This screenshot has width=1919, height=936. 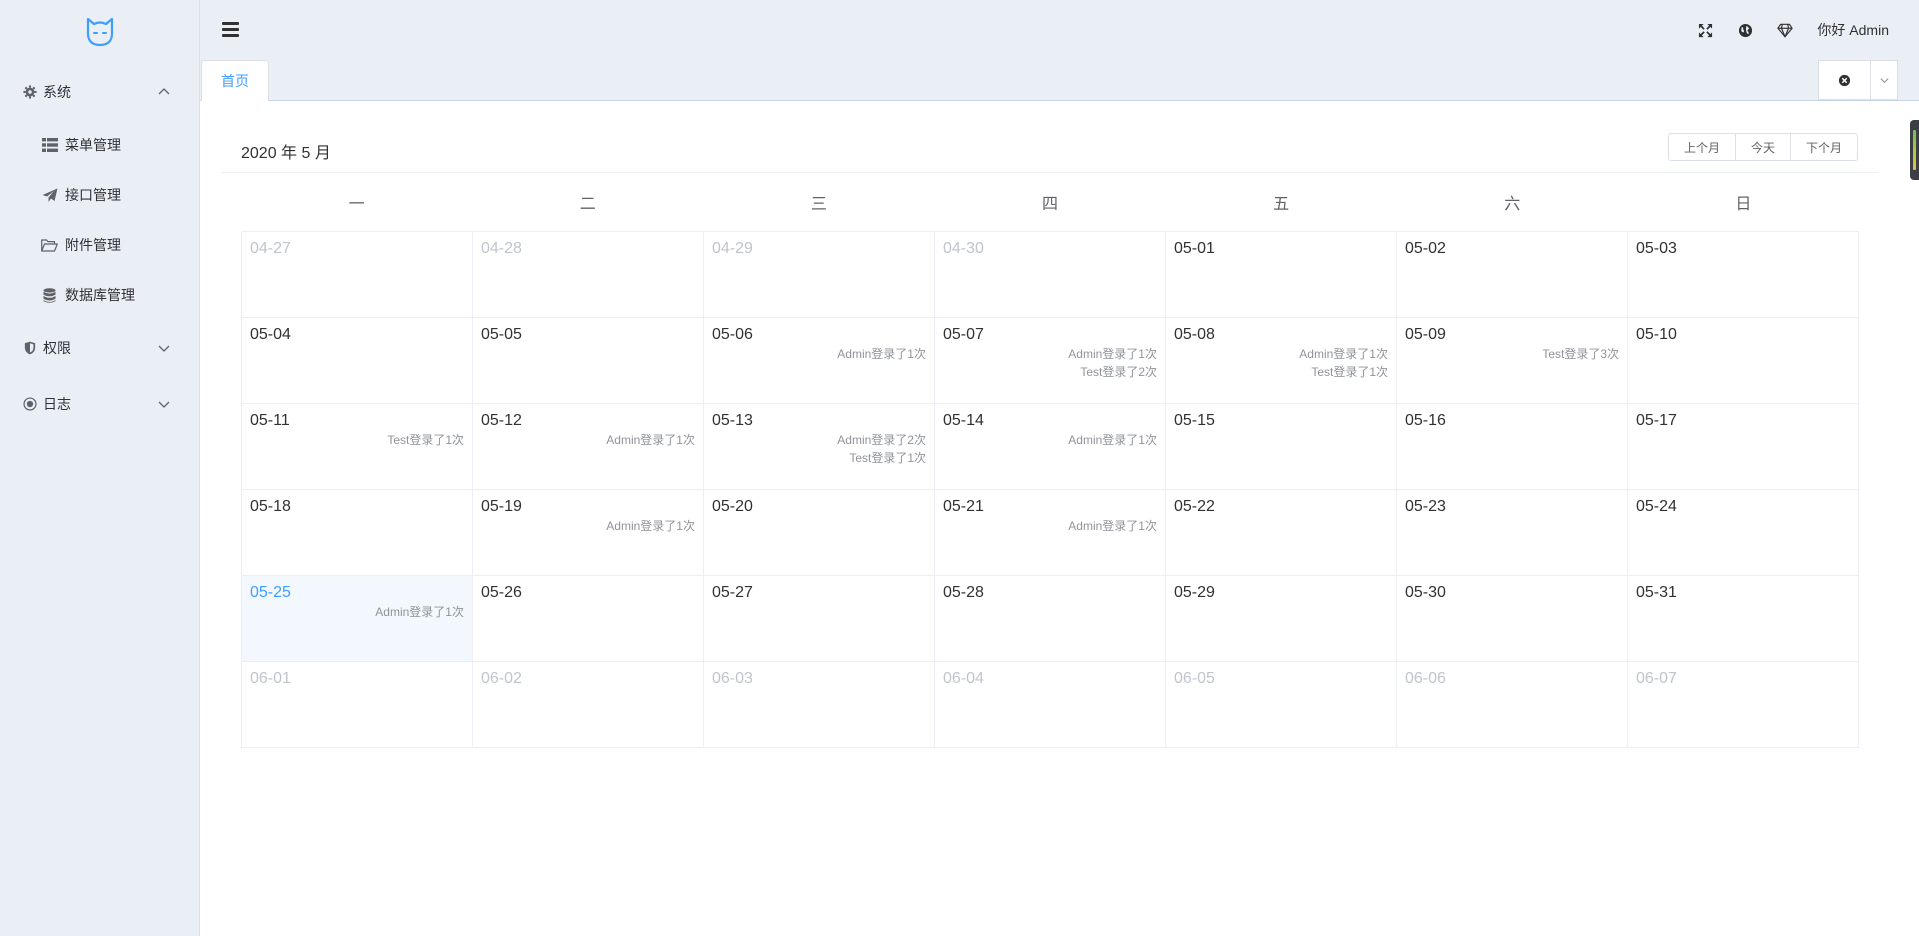 What do you see at coordinates (963, 334) in the screenshot?
I see `day-number: 05-07` at bounding box center [963, 334].